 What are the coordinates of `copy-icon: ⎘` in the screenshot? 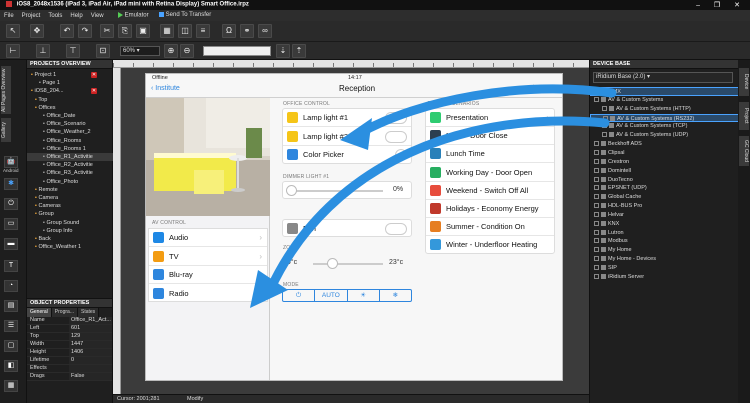 It's located at (125, 31).